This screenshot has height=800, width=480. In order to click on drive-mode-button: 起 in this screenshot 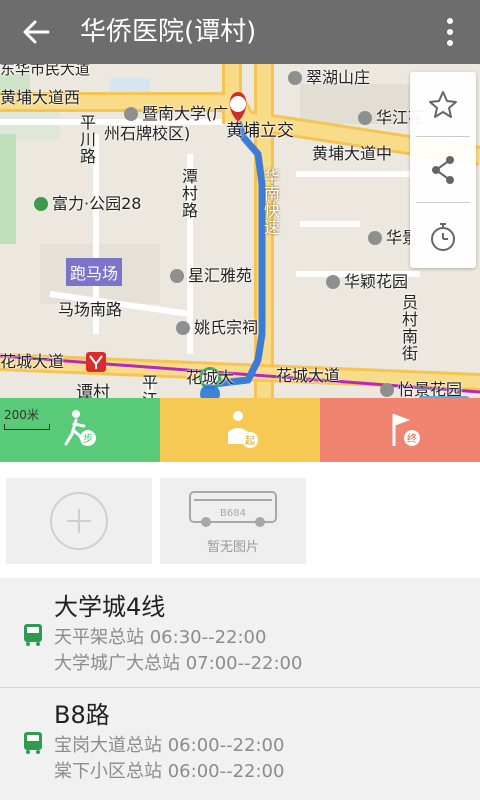, I will do `click(240, 430)`.